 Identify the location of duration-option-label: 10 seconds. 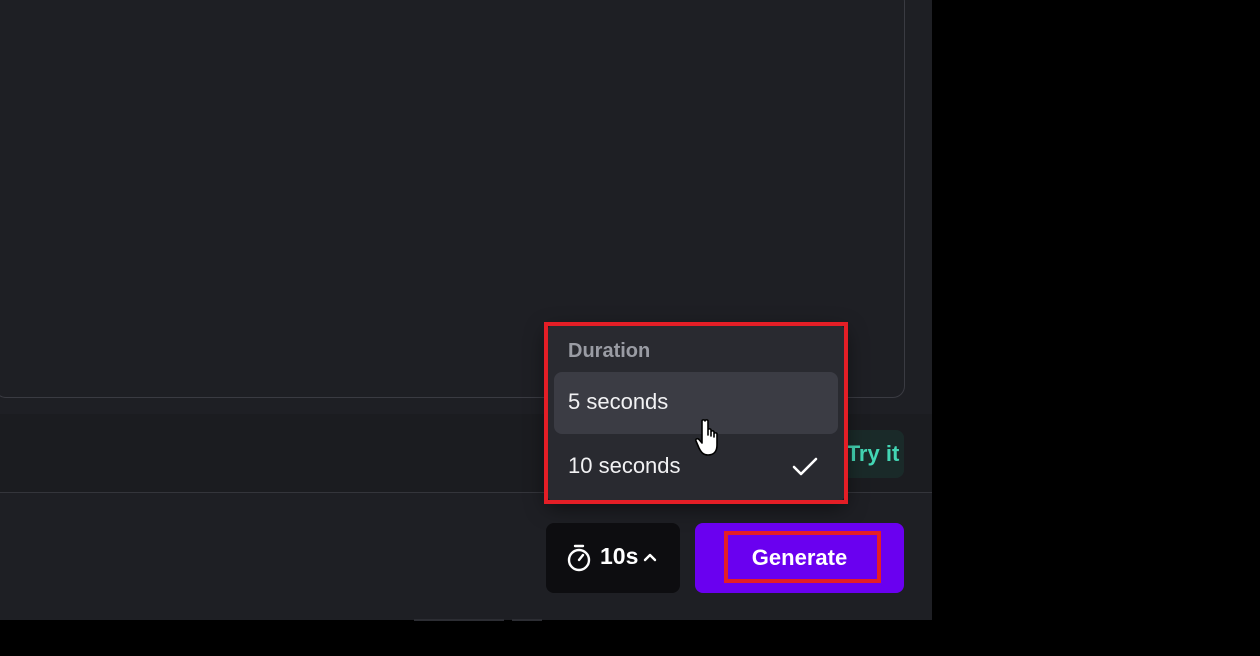
(624, 465).